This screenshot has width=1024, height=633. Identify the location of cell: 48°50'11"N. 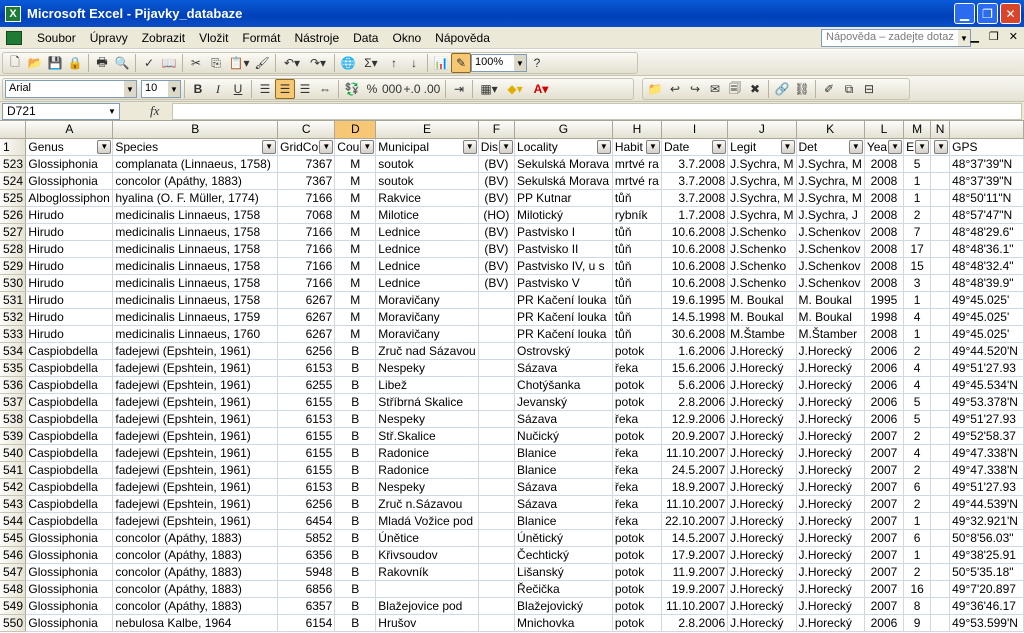
(986, 198).